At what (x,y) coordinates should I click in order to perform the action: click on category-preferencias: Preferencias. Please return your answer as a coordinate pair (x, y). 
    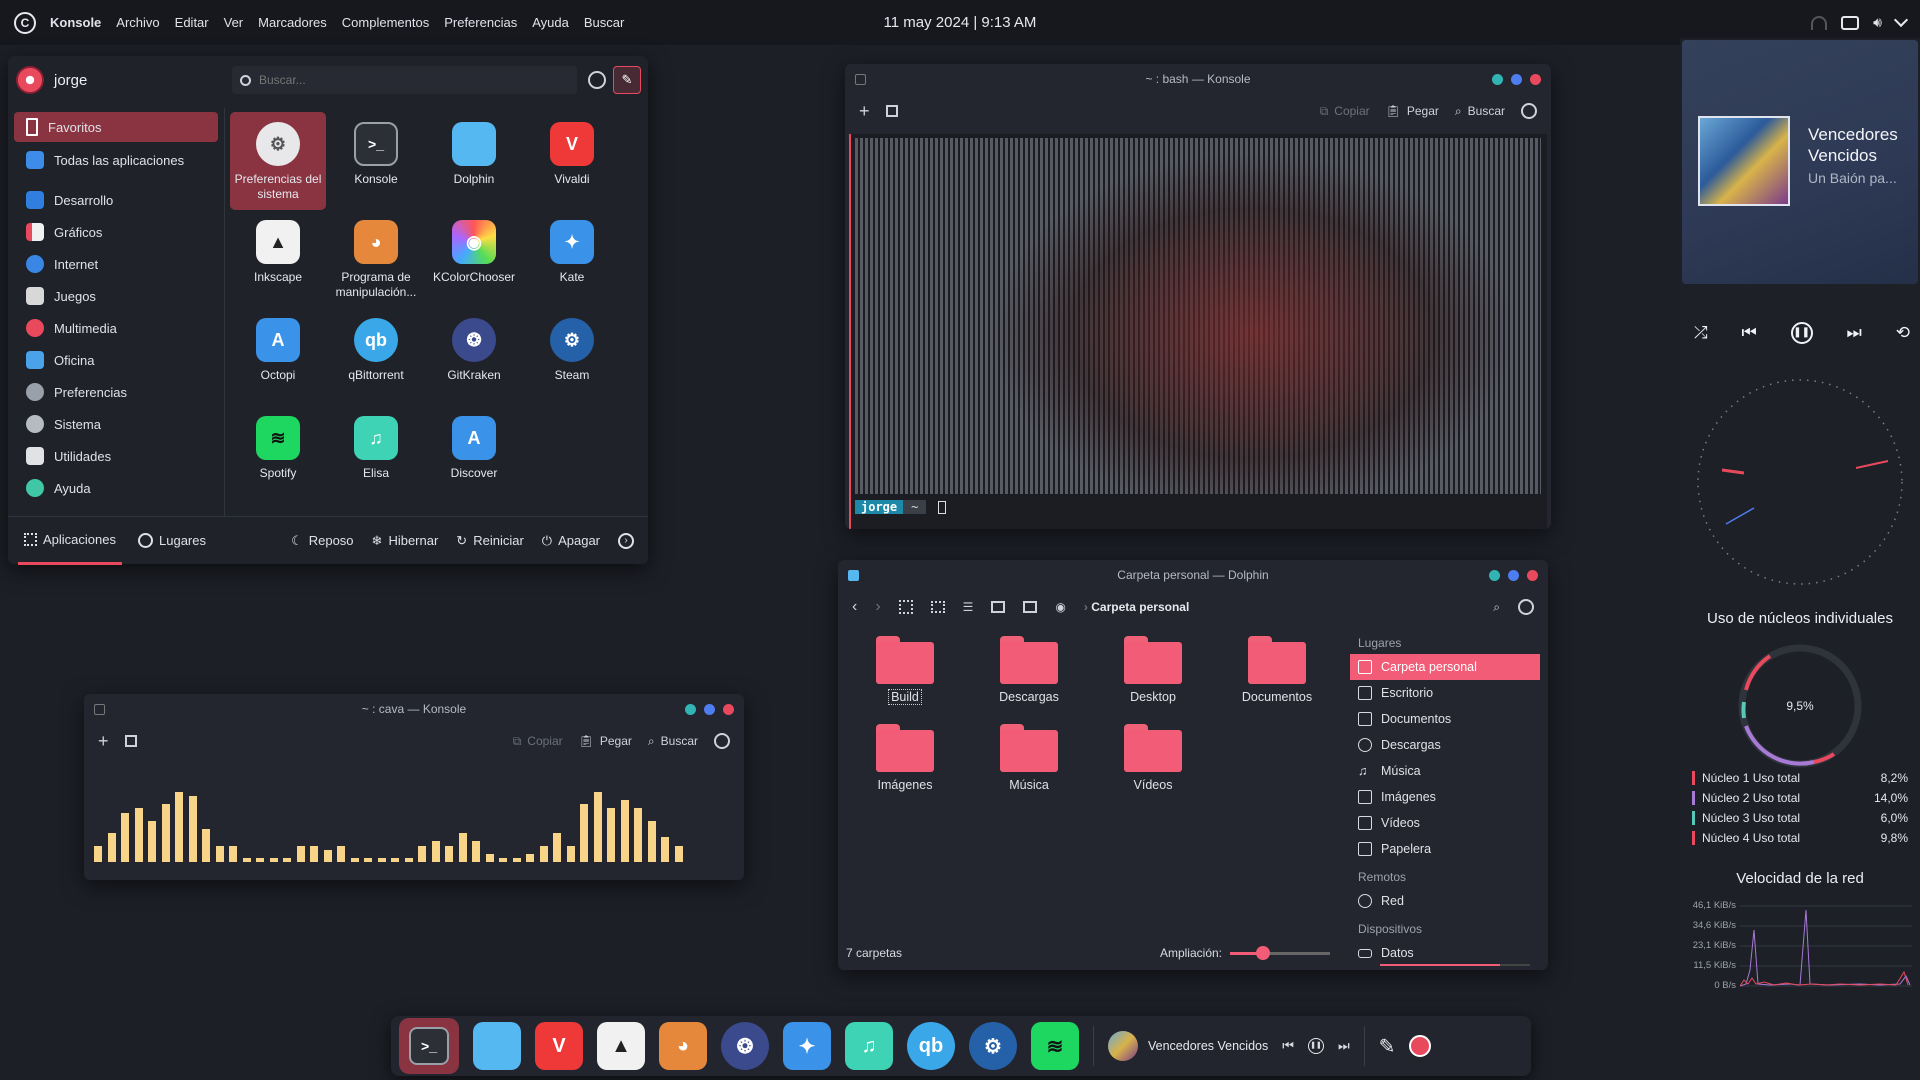
    Looking at the image, I should click on (116, 392).